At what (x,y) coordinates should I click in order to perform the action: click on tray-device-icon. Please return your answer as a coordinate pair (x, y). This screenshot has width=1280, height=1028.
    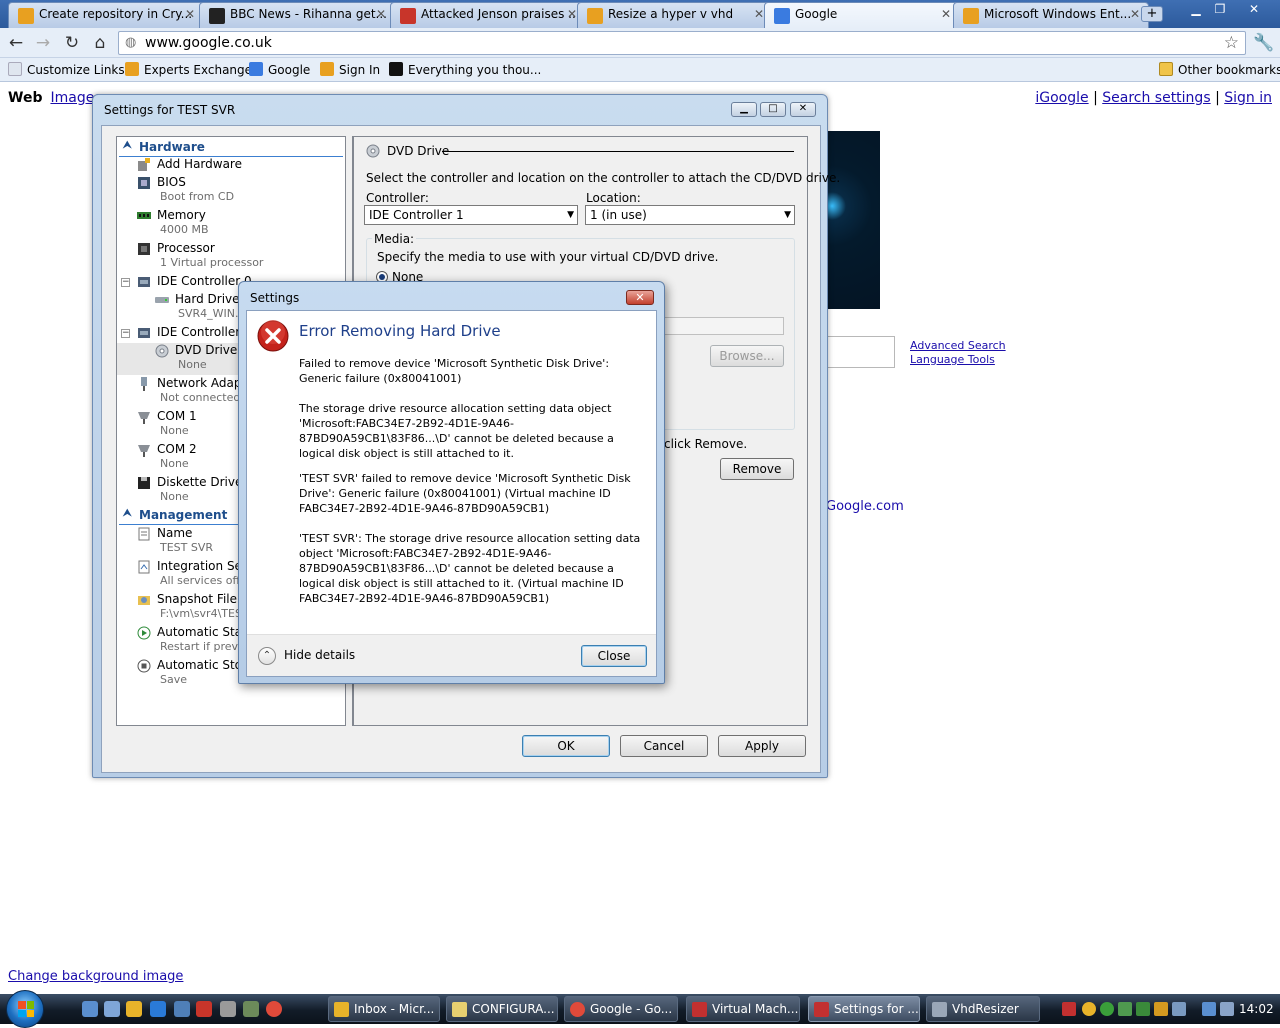
    Looking at the image, I should click on (1179, 1009).